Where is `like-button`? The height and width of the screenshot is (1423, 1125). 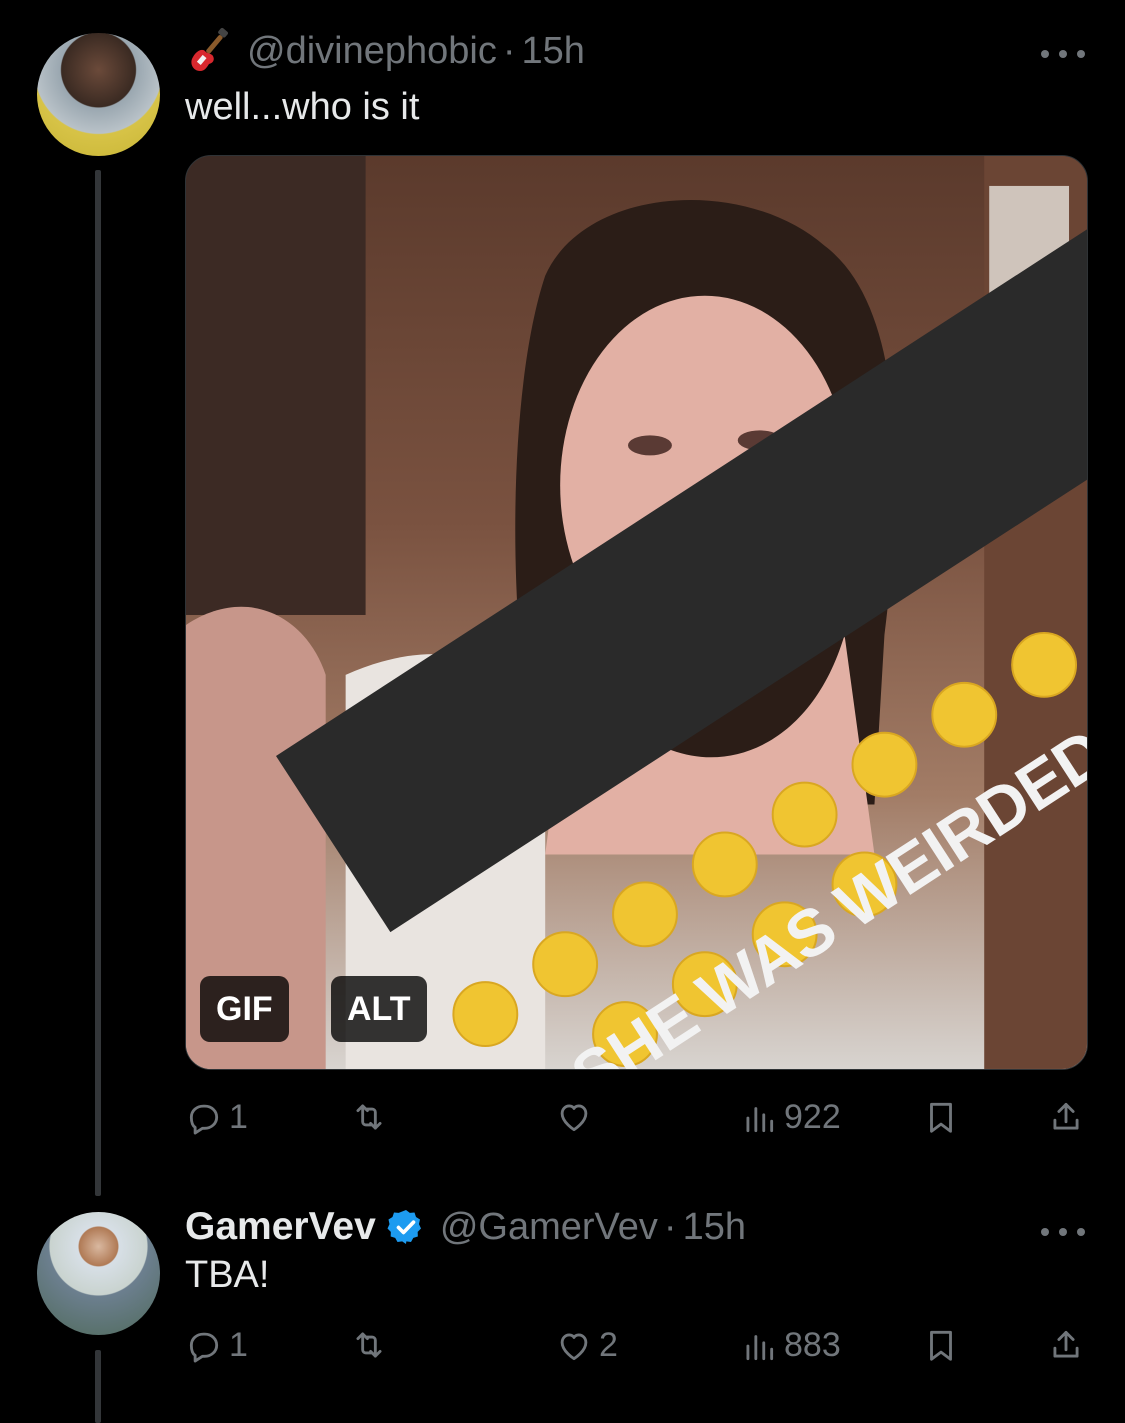
like-button is located at coordinates (577, 1117).